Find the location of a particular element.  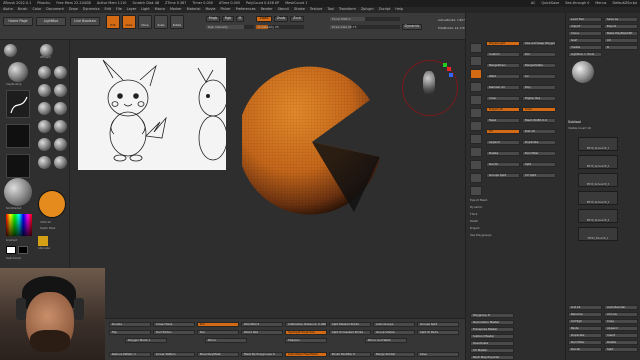

export-item: Polish is located at coordinates (474, 221).